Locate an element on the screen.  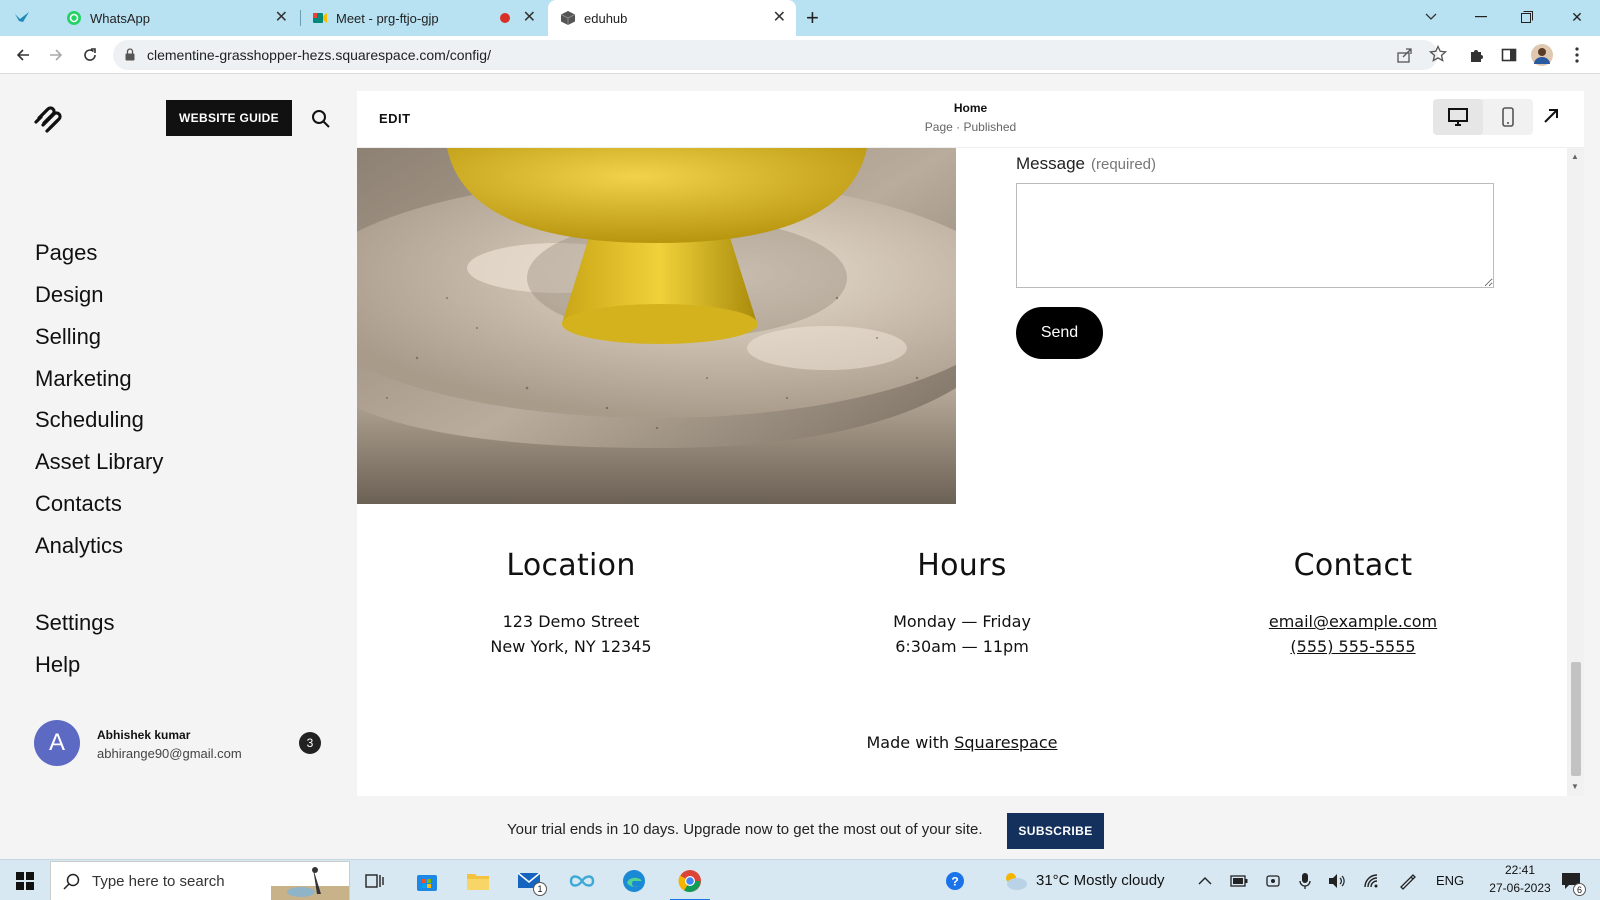
side-panel-icon is located at coordinates (1509, 55).